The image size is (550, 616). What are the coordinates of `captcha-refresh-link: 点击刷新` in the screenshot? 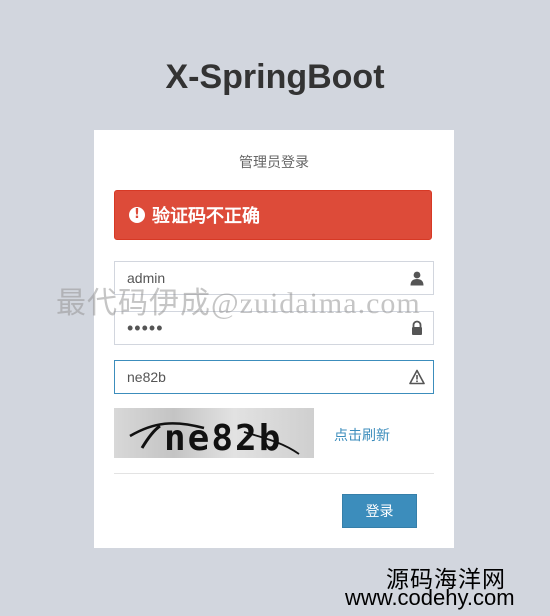 It's located at (362, 435).